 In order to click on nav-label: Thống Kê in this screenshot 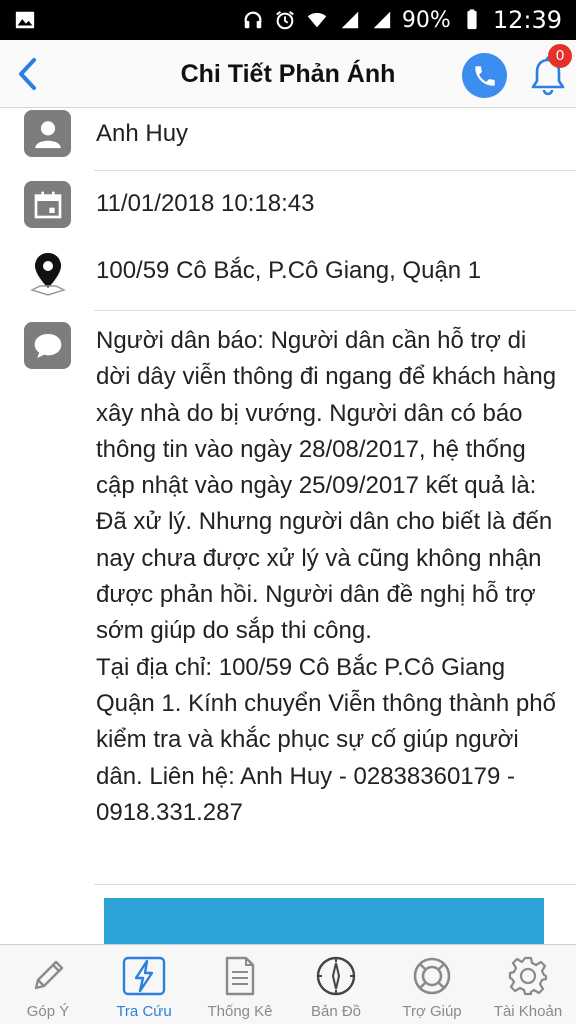, I will do `click(240, 1011)`.